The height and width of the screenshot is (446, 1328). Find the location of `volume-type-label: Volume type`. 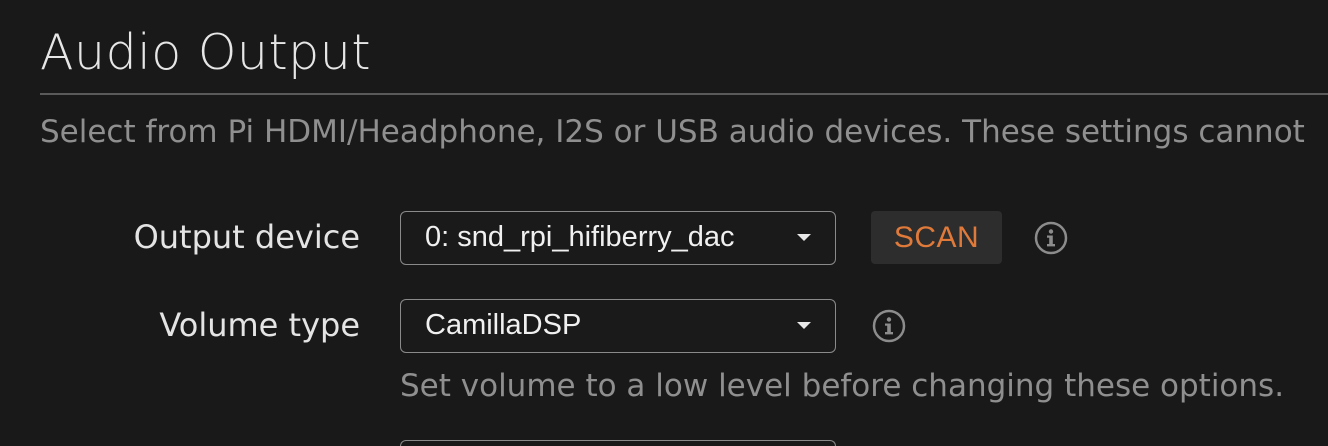

volume-type-label: Volume type is located at coordinates (259, 325).